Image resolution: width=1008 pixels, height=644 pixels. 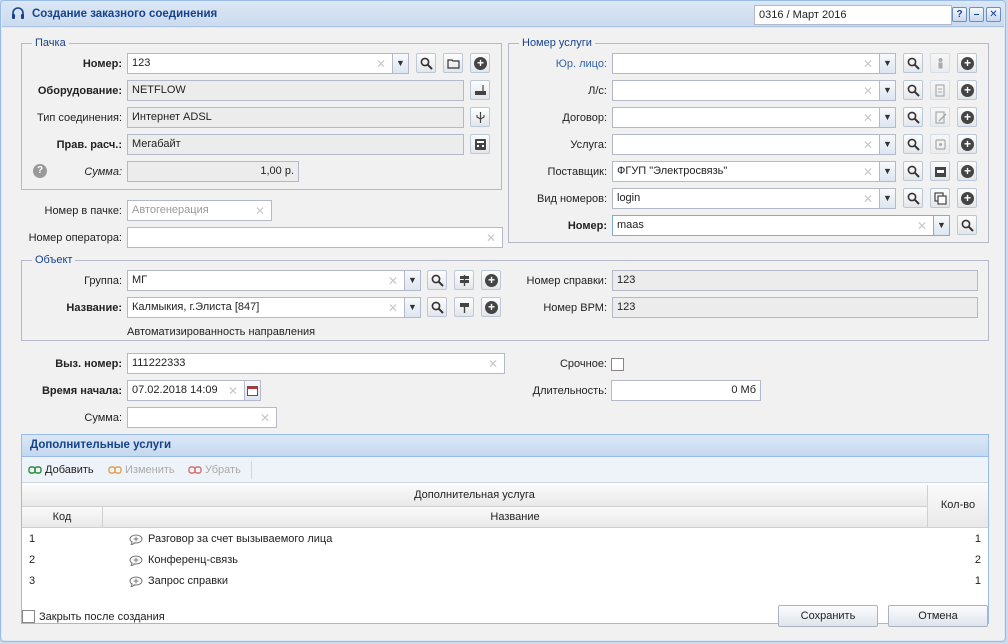 What do you see at coordinates (186, 390) in the screenshot?
I see `start-time-input: 07.02.2018 14:09 ✕` at bounding box center [186, 390].